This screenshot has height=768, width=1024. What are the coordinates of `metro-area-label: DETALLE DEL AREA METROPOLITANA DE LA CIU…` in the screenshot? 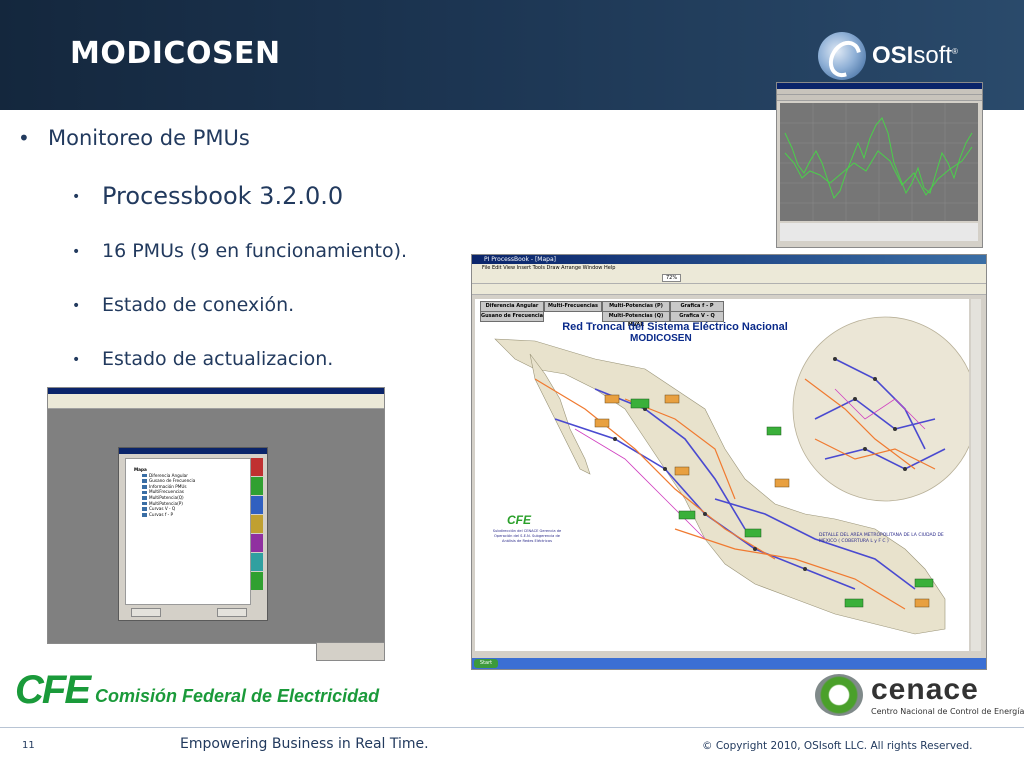 It's located at (881, 538).